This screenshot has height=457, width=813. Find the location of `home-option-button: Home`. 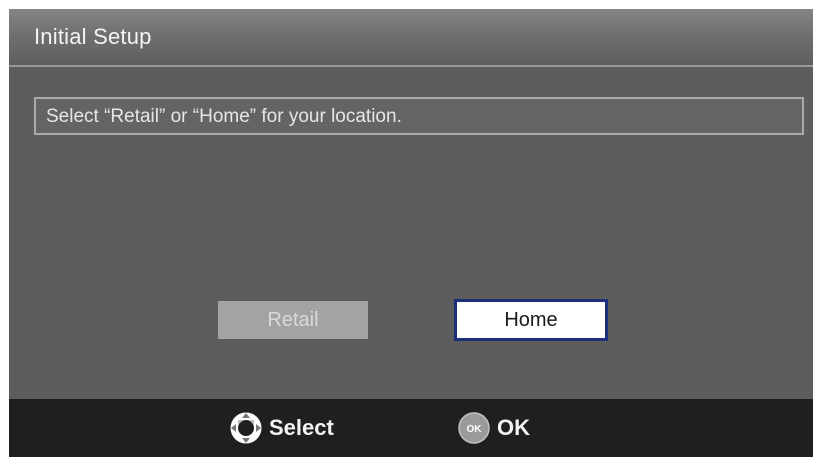

home-option-button: Home is located at coordinates (531, 320).